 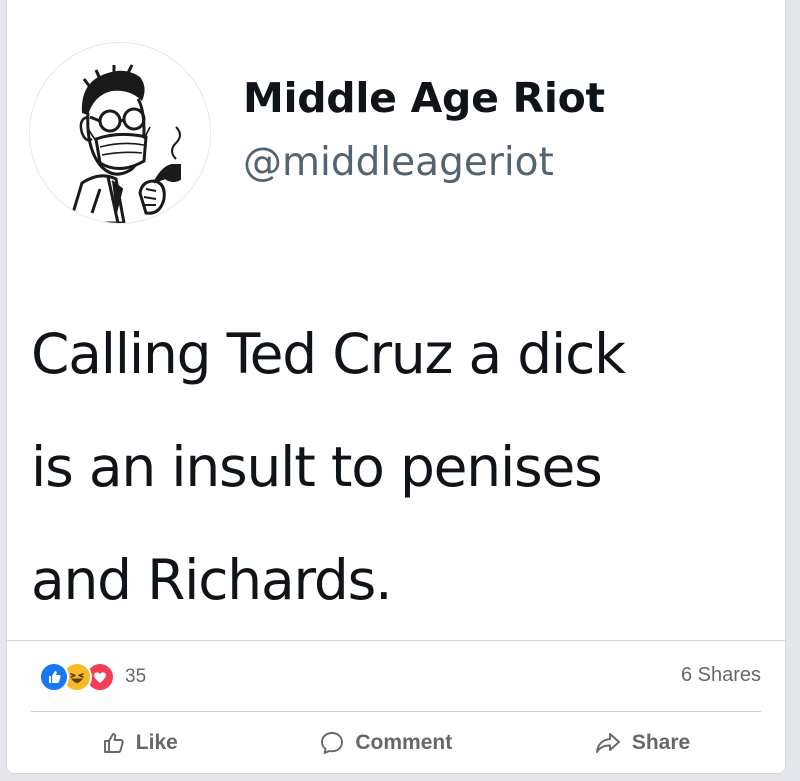 I want to click on comment-label: Comment, so click(x=404, y=742).